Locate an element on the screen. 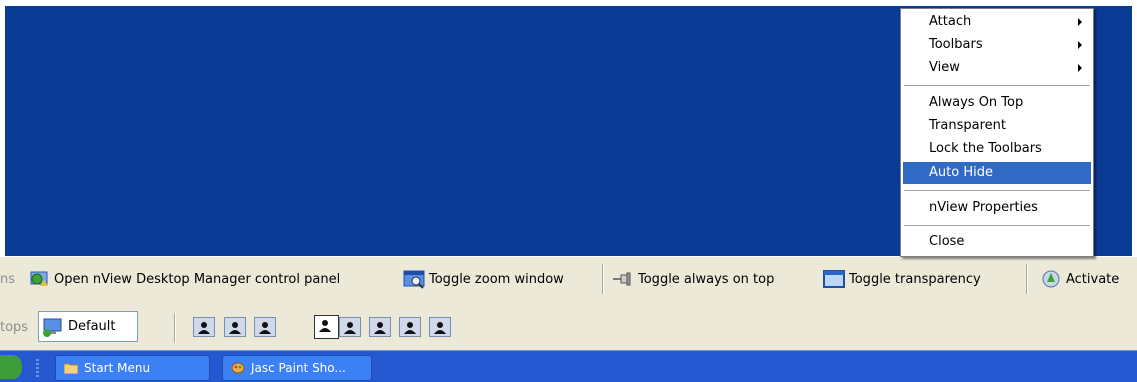  desktop-2-button is located at coordinates (235, 327).